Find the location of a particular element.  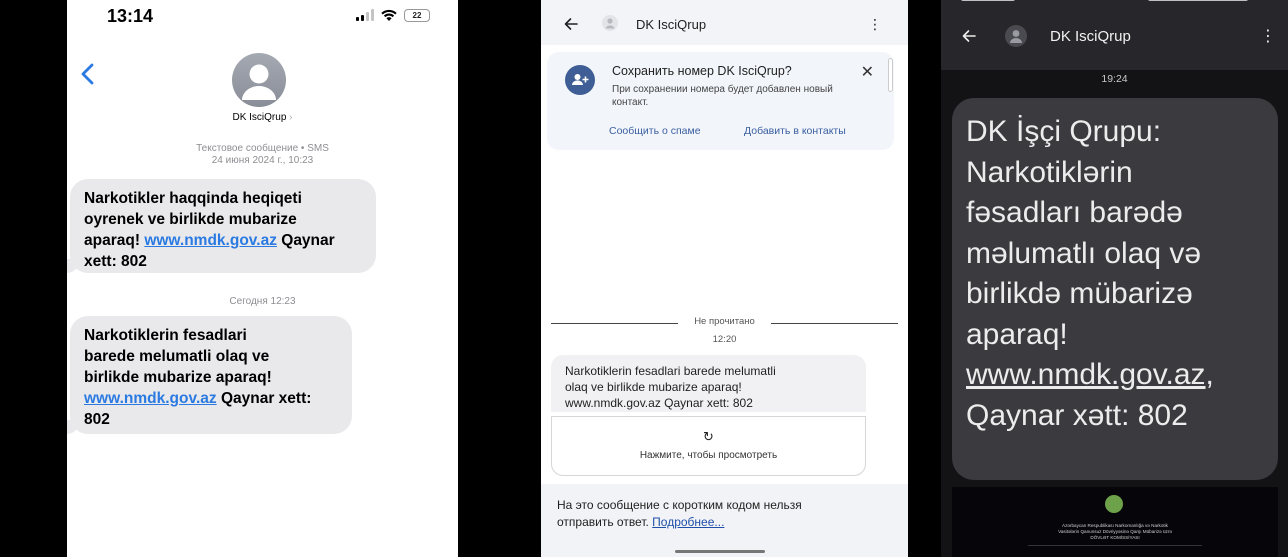

state-emblem-icon is located at coordinates (1114, 504).